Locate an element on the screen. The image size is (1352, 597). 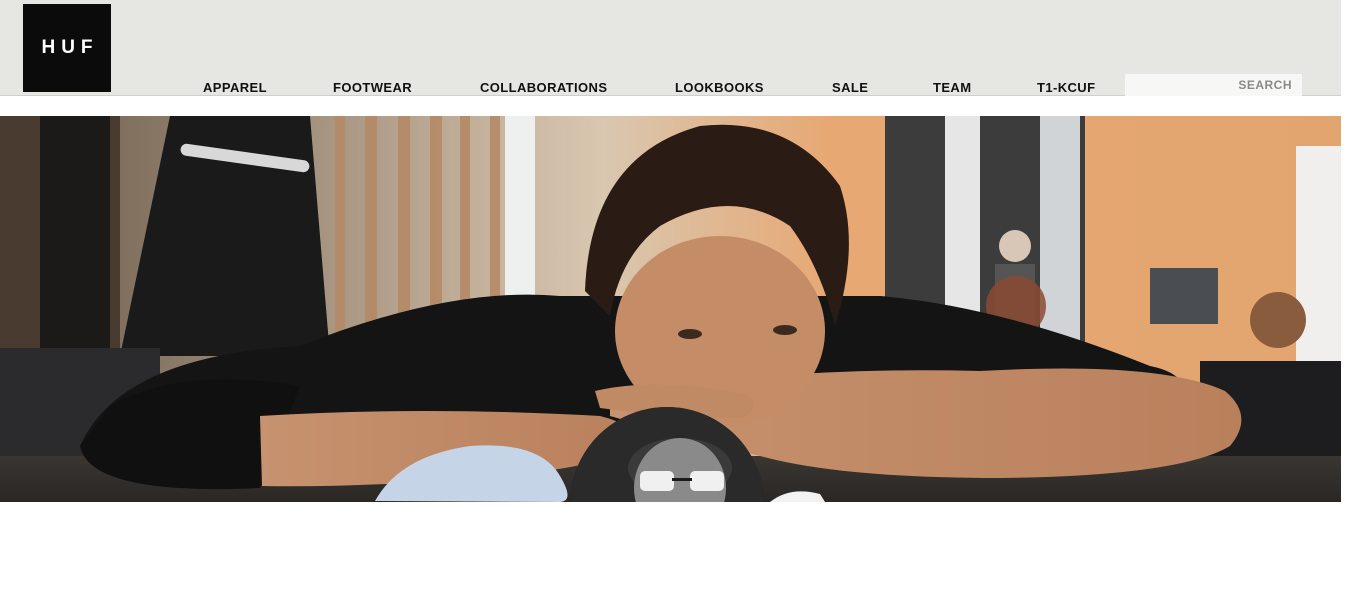
logo-text: HUF is located at coordinates (70, 47).